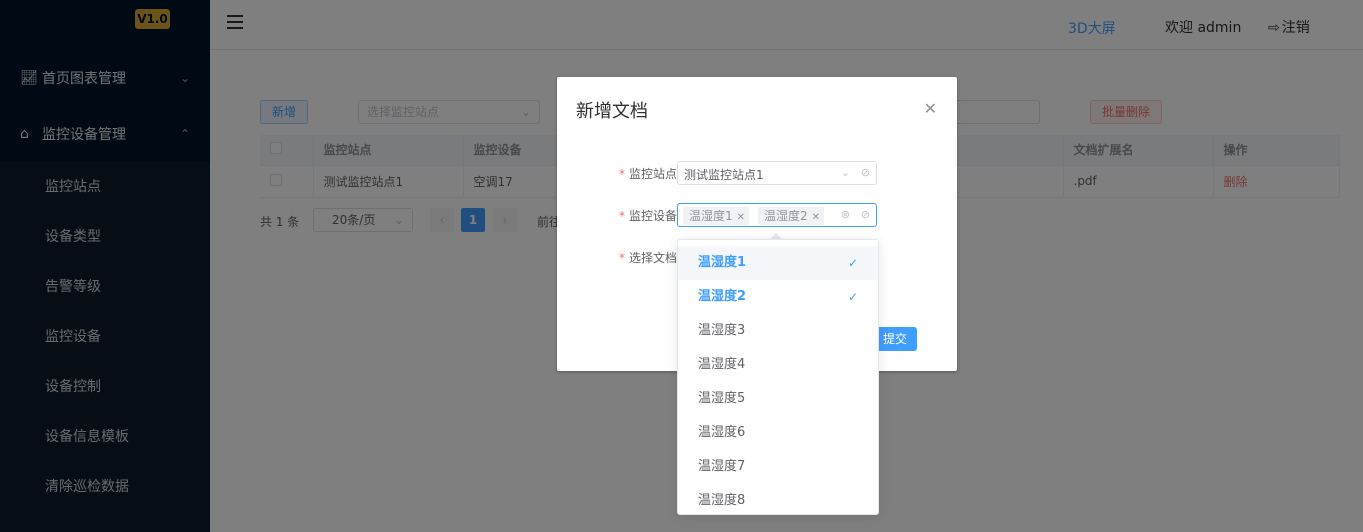 The image size is (1363, 532). What do you see at coordinates (778, 467) in the screenshot?
I see `dropdown-option: 温湿度7` at bounding box center [778, 467].